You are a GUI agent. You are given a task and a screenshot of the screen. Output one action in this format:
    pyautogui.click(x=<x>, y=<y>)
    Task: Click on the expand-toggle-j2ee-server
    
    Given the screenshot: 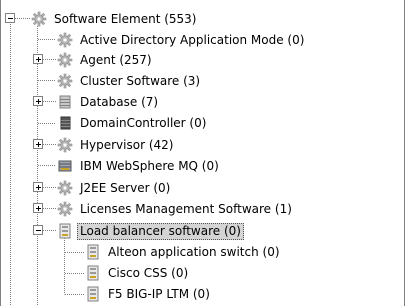 What is the action you would take?
    pyautogui.click(x=38, y=187)
    